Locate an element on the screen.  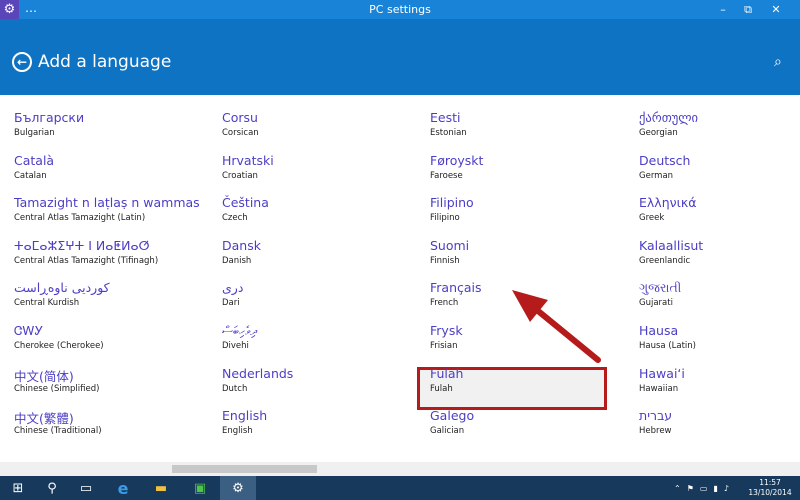
language-native-name: ދިވެހިބަސް is located at coordinates (240, 330).